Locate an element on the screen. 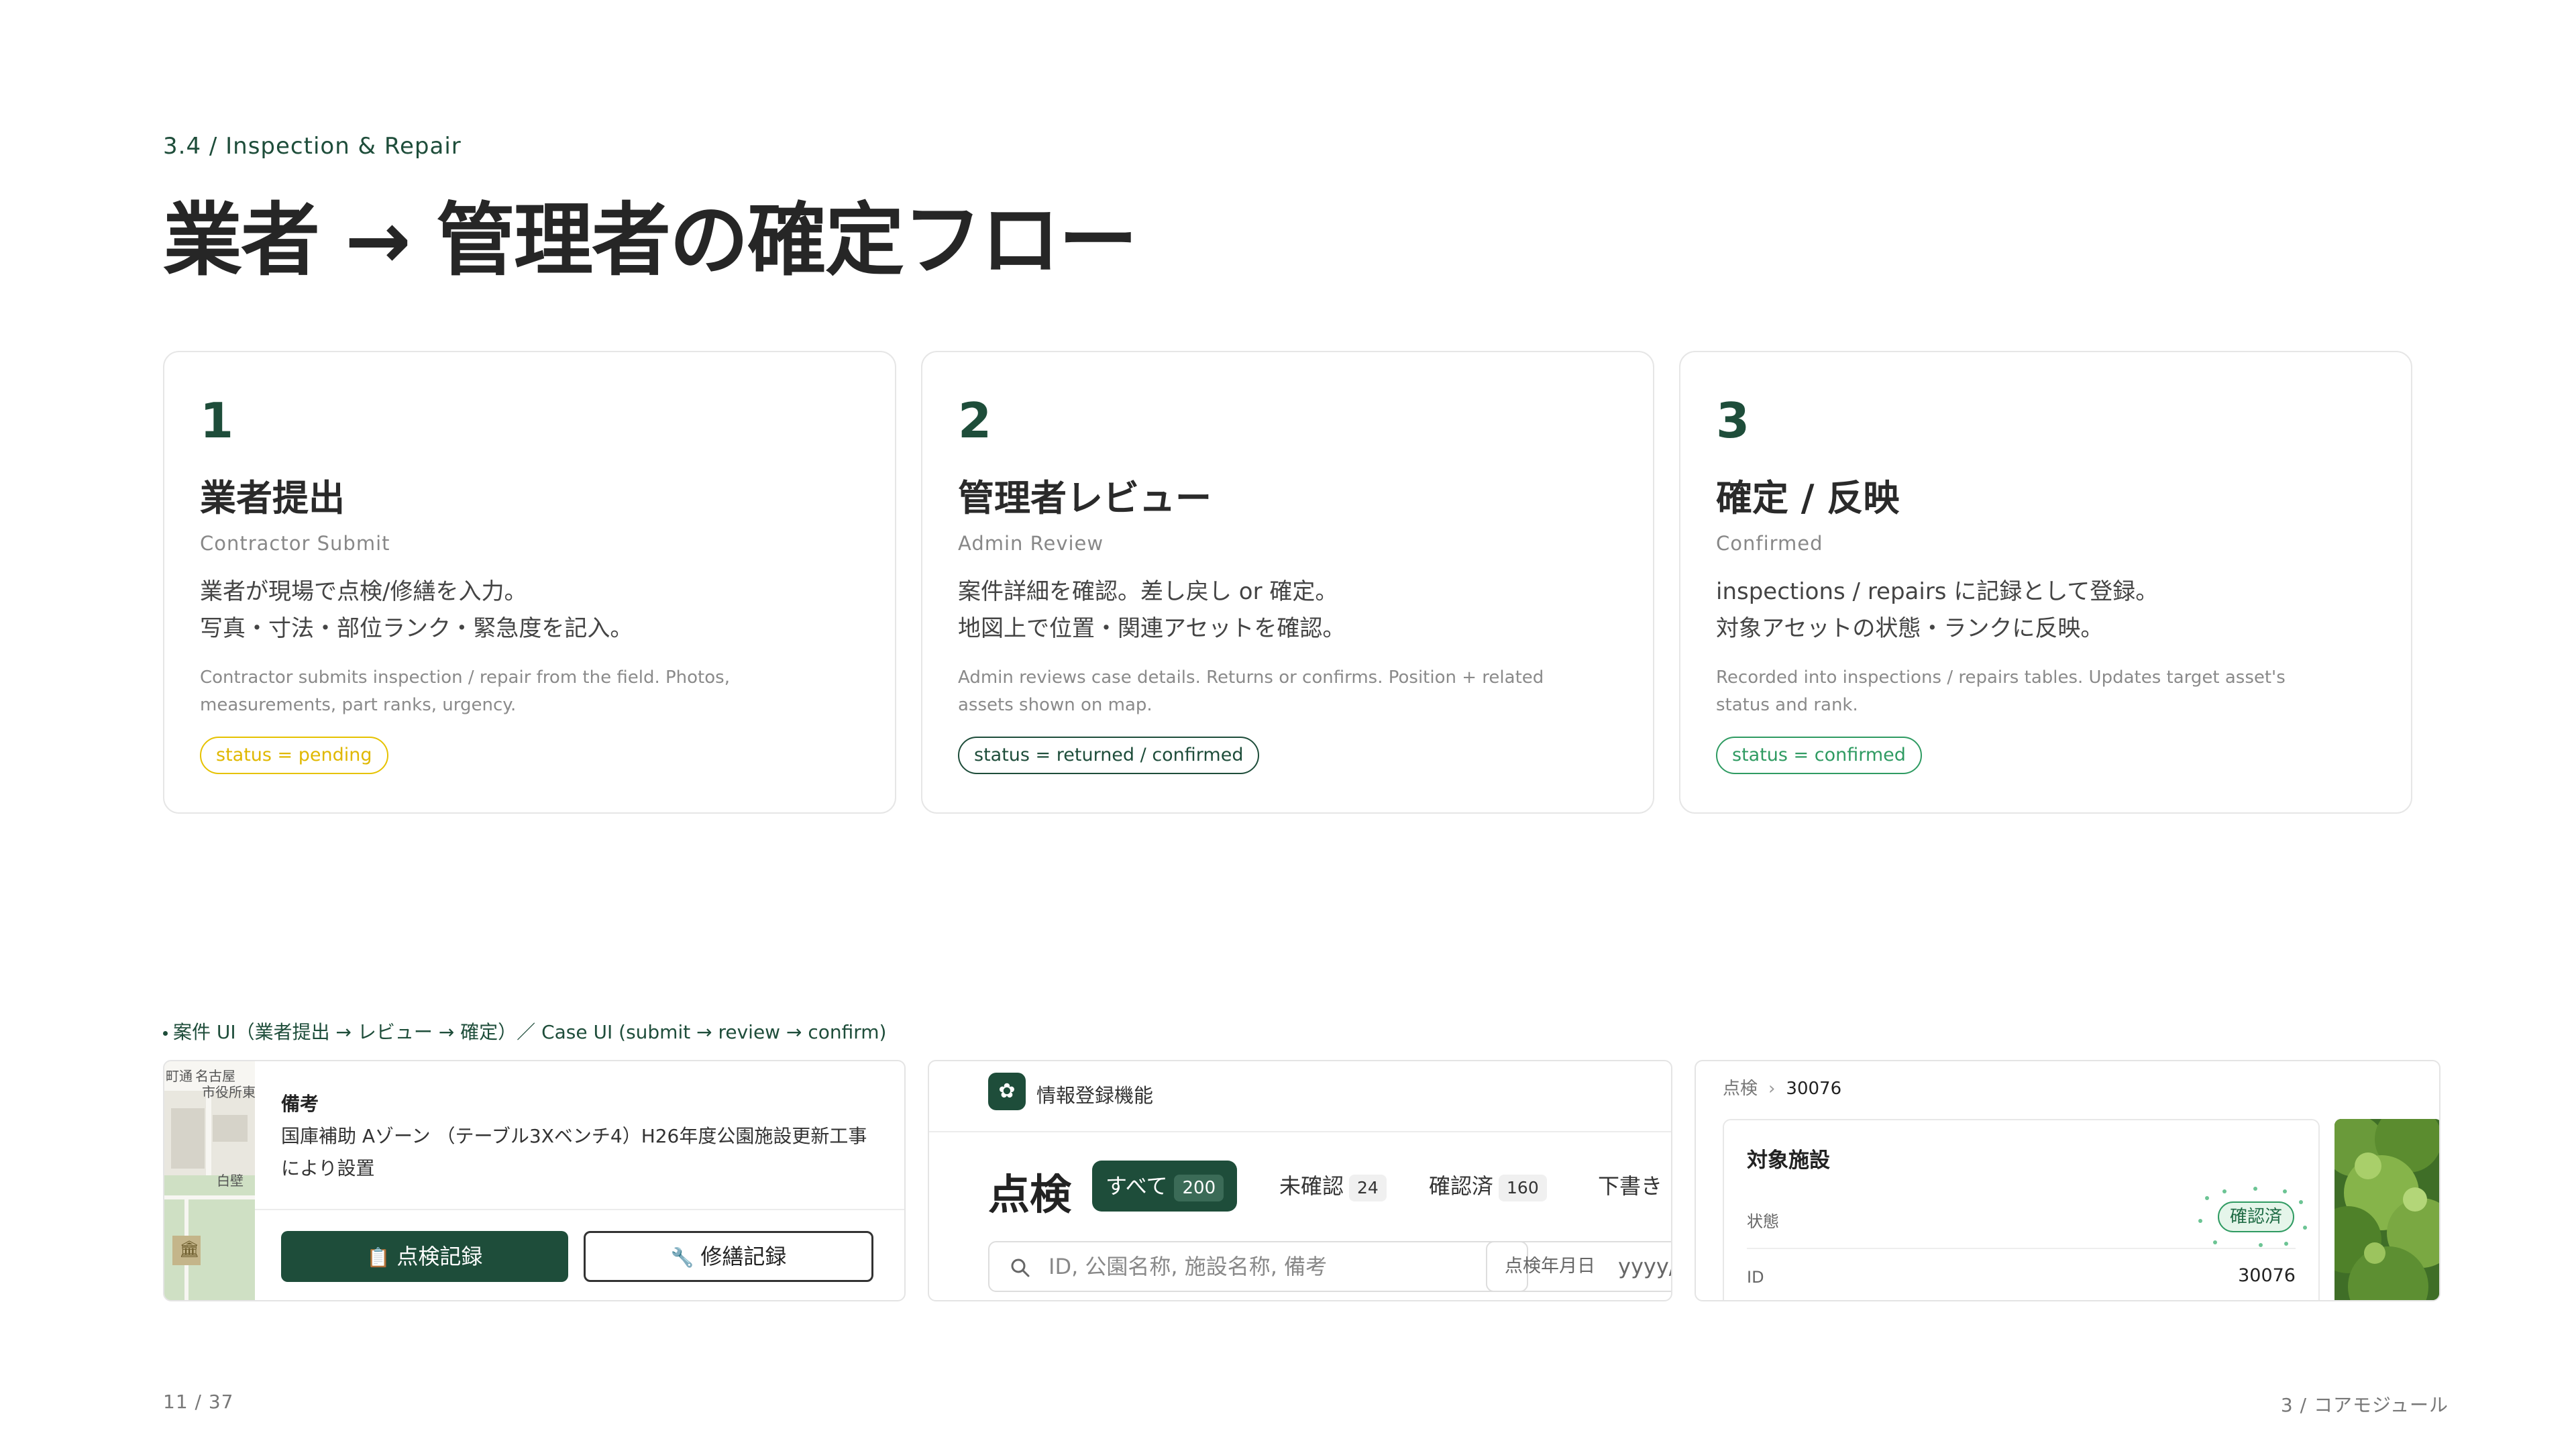  inspection-detail-screenshot: 点検 › 30076 対象施設 状態 確認済 ID 30076 is located at coordinates (2067, 1180).